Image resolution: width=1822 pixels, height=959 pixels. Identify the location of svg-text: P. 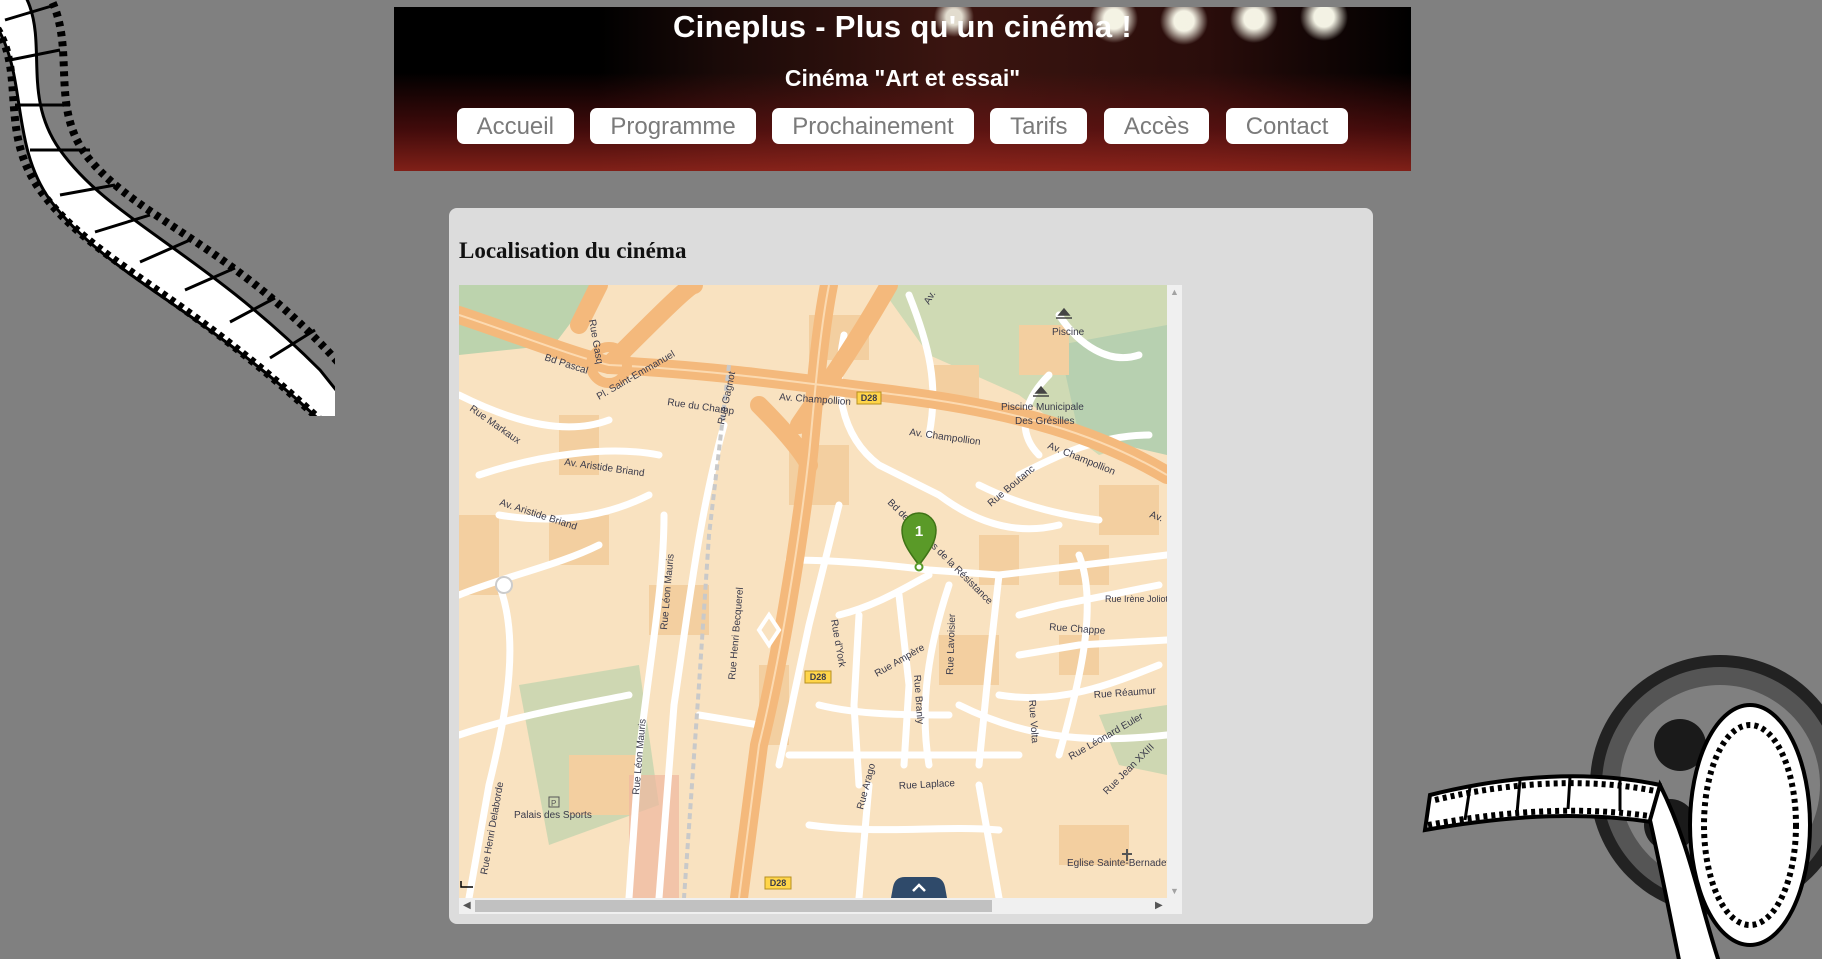
(553, 803).